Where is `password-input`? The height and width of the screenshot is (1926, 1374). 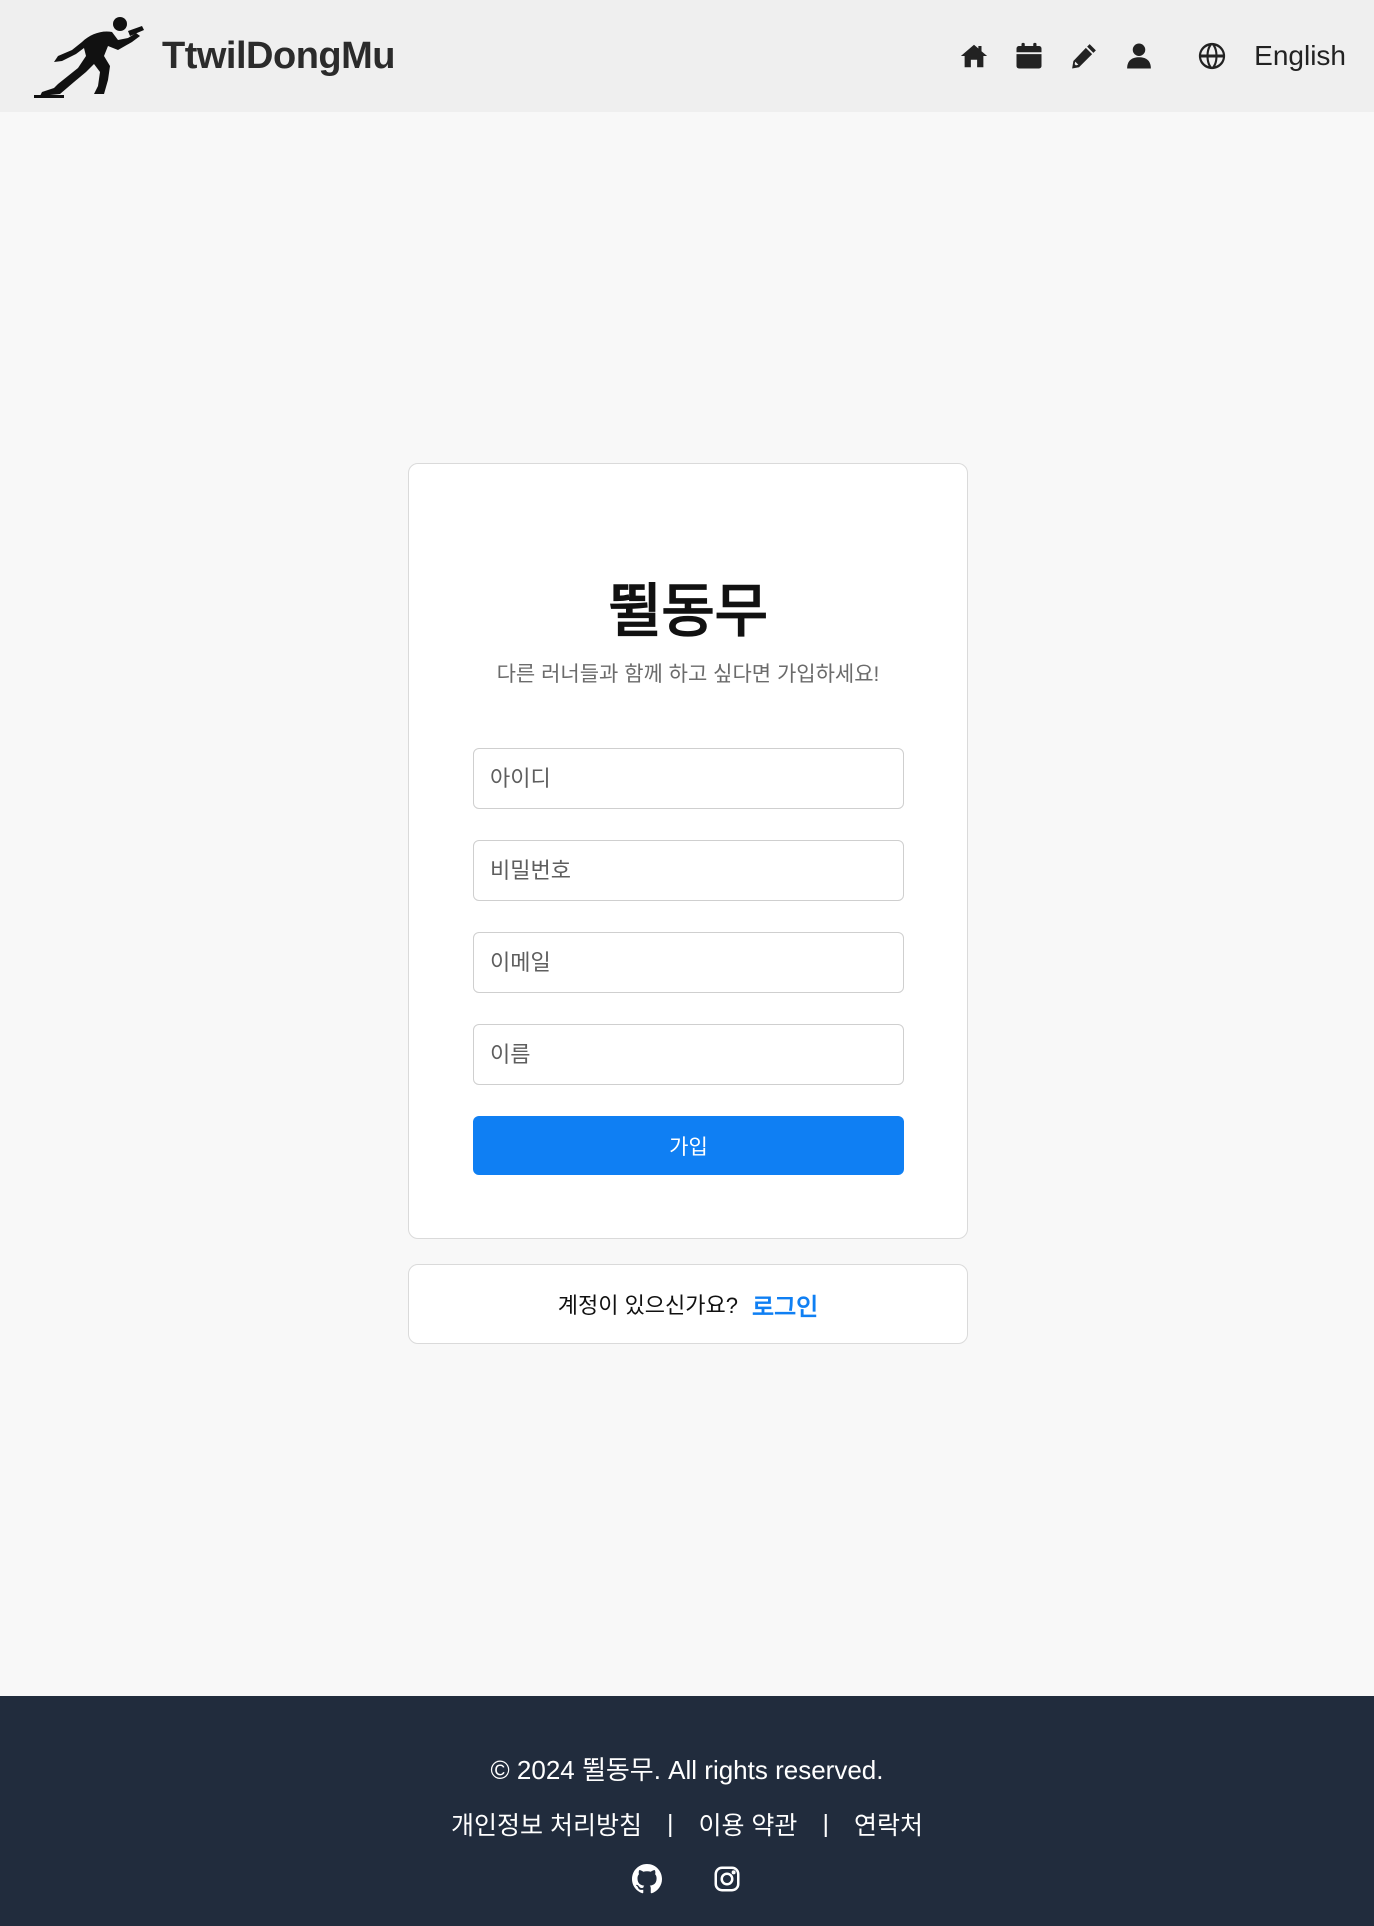 password-input is located at coordinates (688, 870).